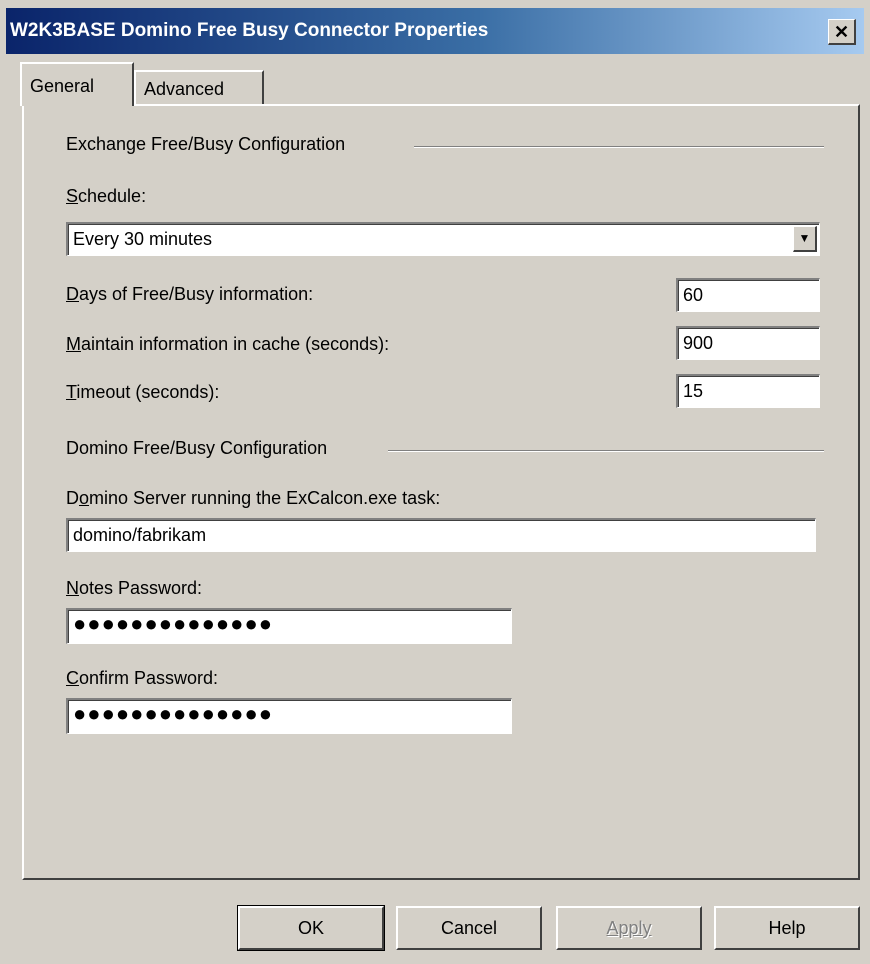 The image size is (870, 964). I want to click on confirm-password-label-accesskey: C, so click(72, 678).